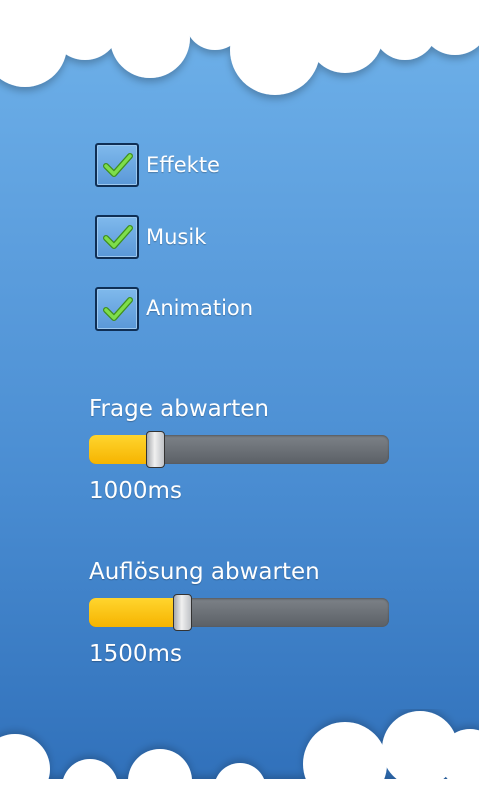  I want to click on frage-abwarten-slider, so click(239, 449).